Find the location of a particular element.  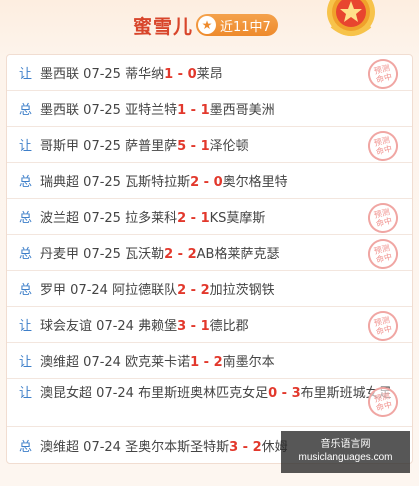

watermark: 音乐语言网 musiclanguages.com is located at coordinates (345, 452).